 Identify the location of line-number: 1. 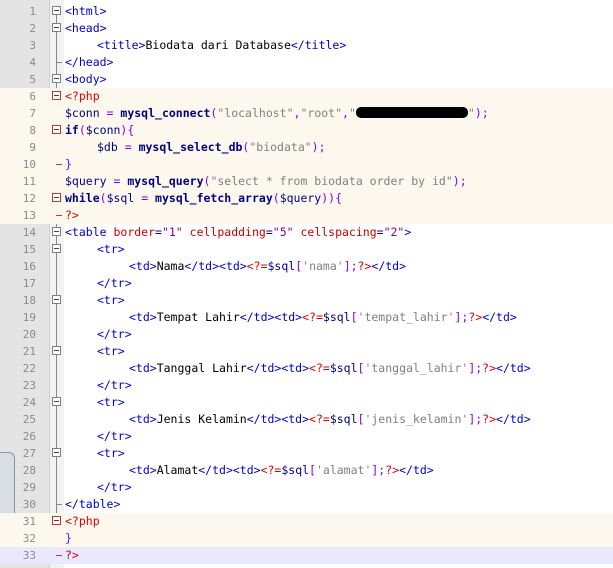
(32, 11).